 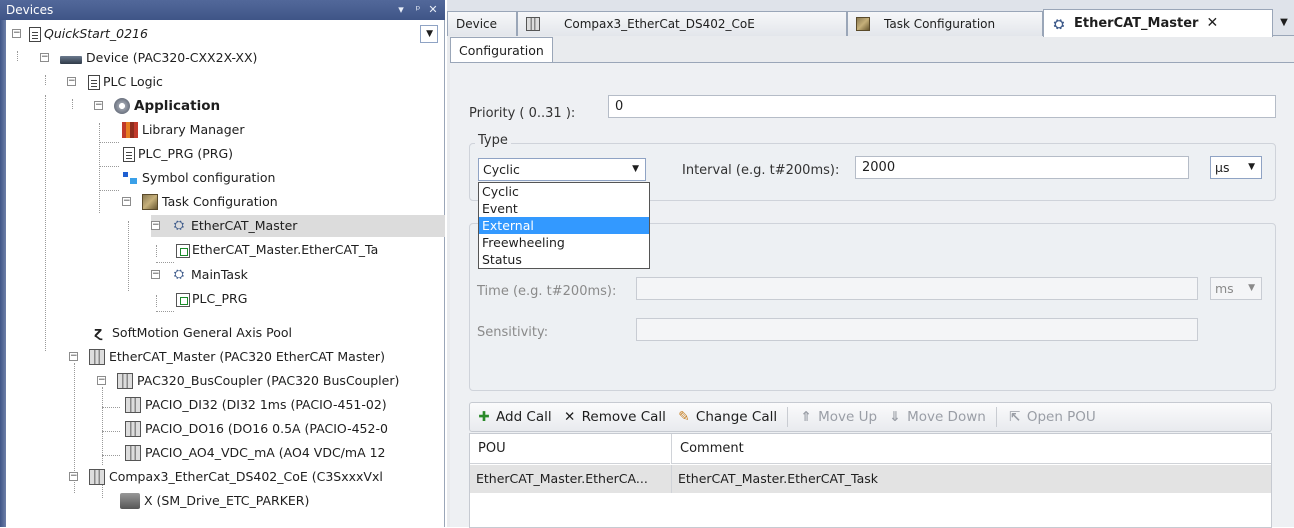 What do you see at coordinates (1236, 167) in the screenshot?
I see `interval-unit-combobox: µs ▼` at bounding box center [1236, 167].